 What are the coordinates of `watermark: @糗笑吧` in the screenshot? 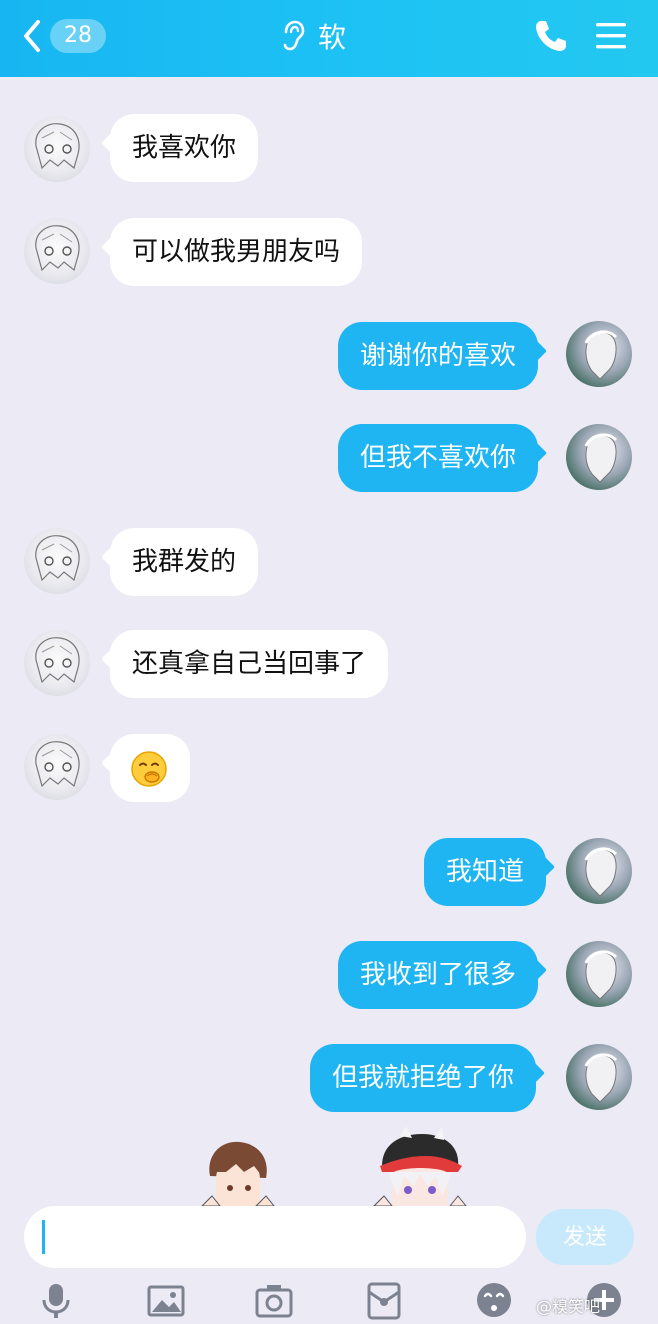 It's located at (568, 1306).